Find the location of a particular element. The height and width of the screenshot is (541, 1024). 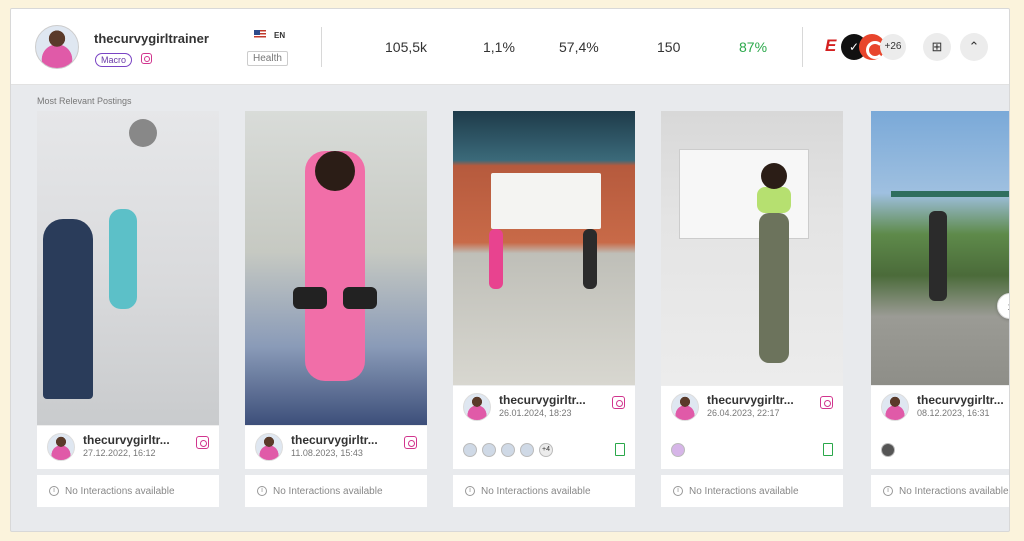

post-meta: thecurvygirltr... 26.01.2024, 18:23 +4 is located at coordinates (544, 427).